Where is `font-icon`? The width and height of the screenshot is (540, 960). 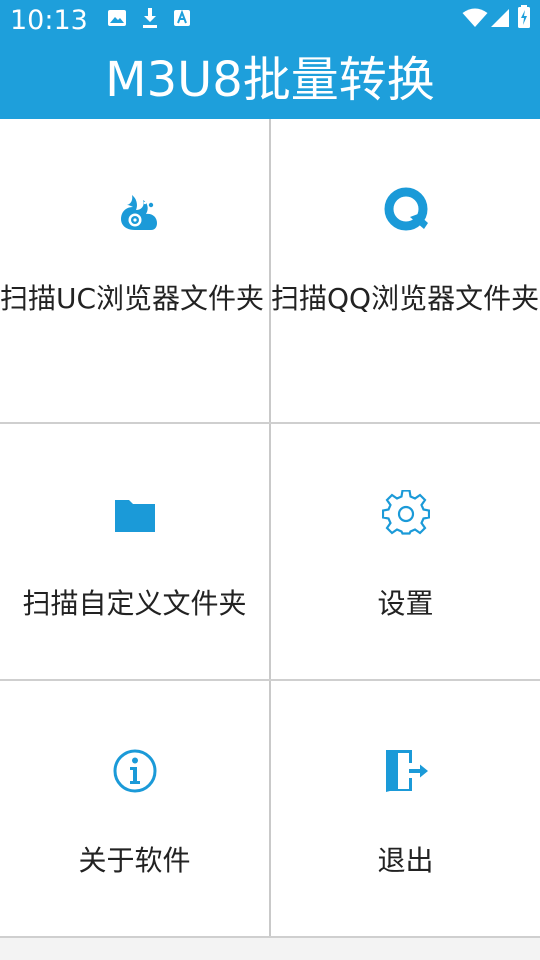
font-icon is located at coordinates (182, 17).